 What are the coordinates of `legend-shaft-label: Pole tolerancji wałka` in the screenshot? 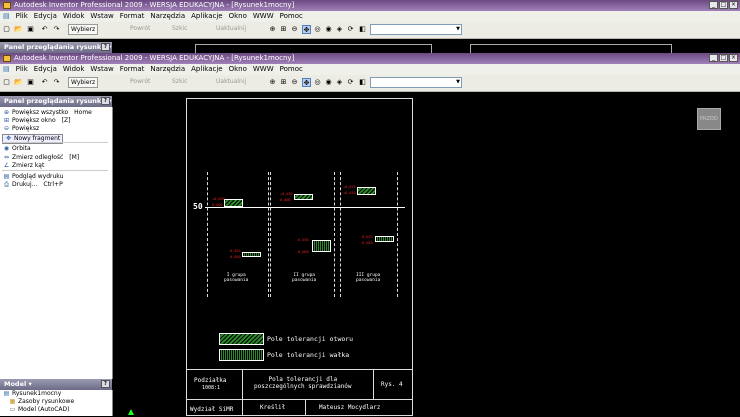 It's located at (308, 355).